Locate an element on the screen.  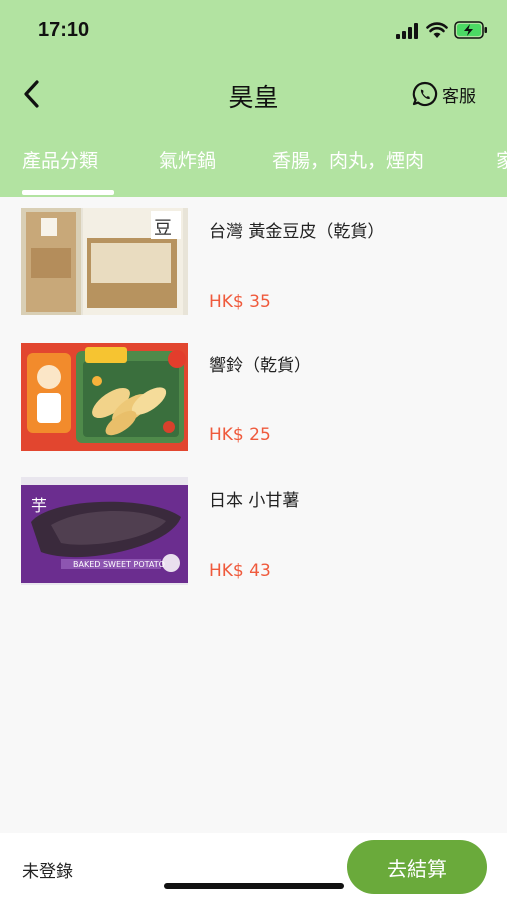
svg-text: BAKED SWEET POTATO is located at coordinates (119, 564).